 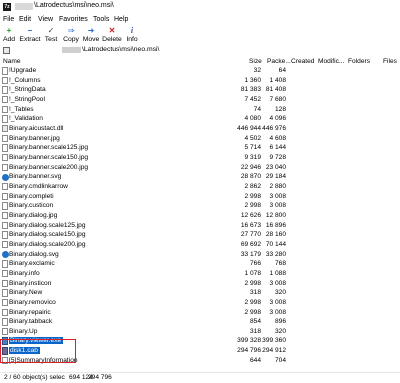 What do you see at coordinates (282, 70) in the screenshot?
I see `file-packed-size: 64` at bounding box center [282, 70].